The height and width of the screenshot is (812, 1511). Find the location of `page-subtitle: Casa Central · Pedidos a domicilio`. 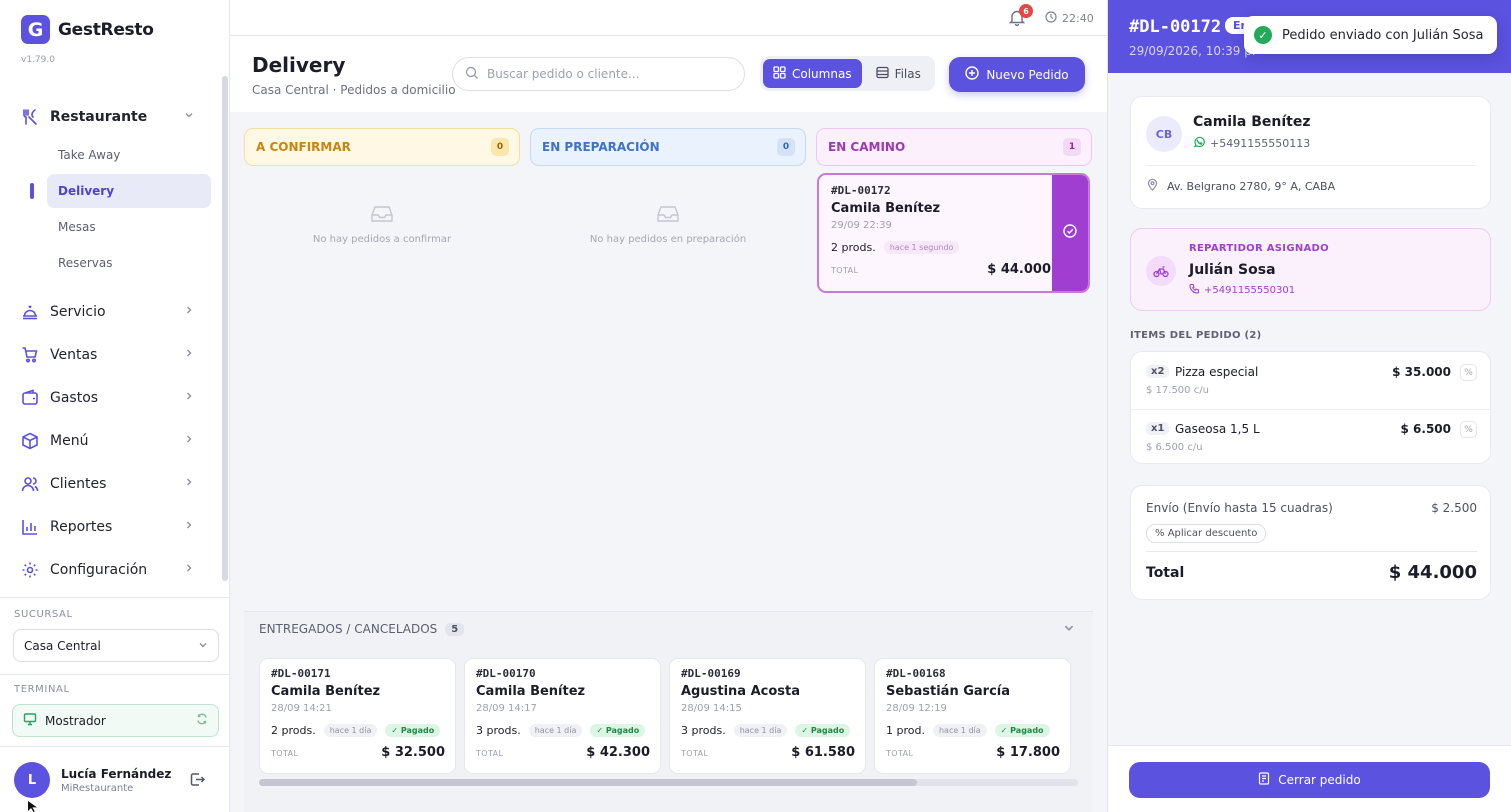

page-subtitle: Casa Central · Pedidos a domicilio is located at coordinates (354, 90).